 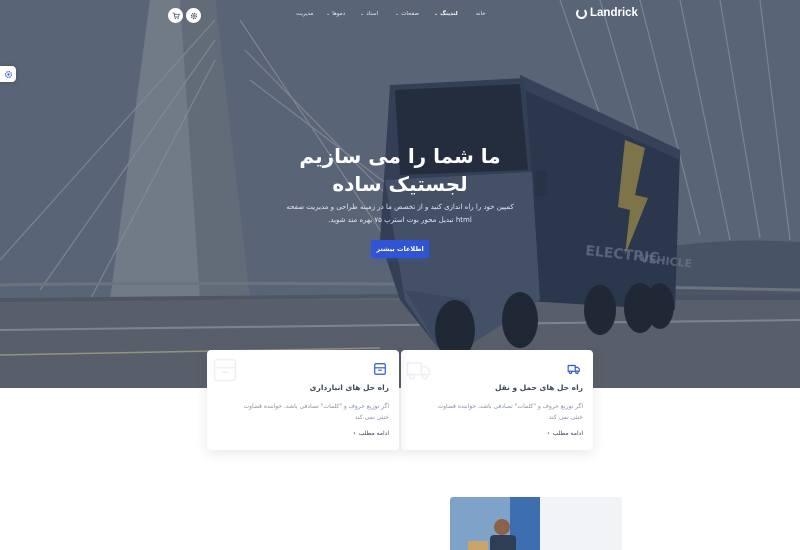 I want to click on cart-button, so click(x=175, y=15).